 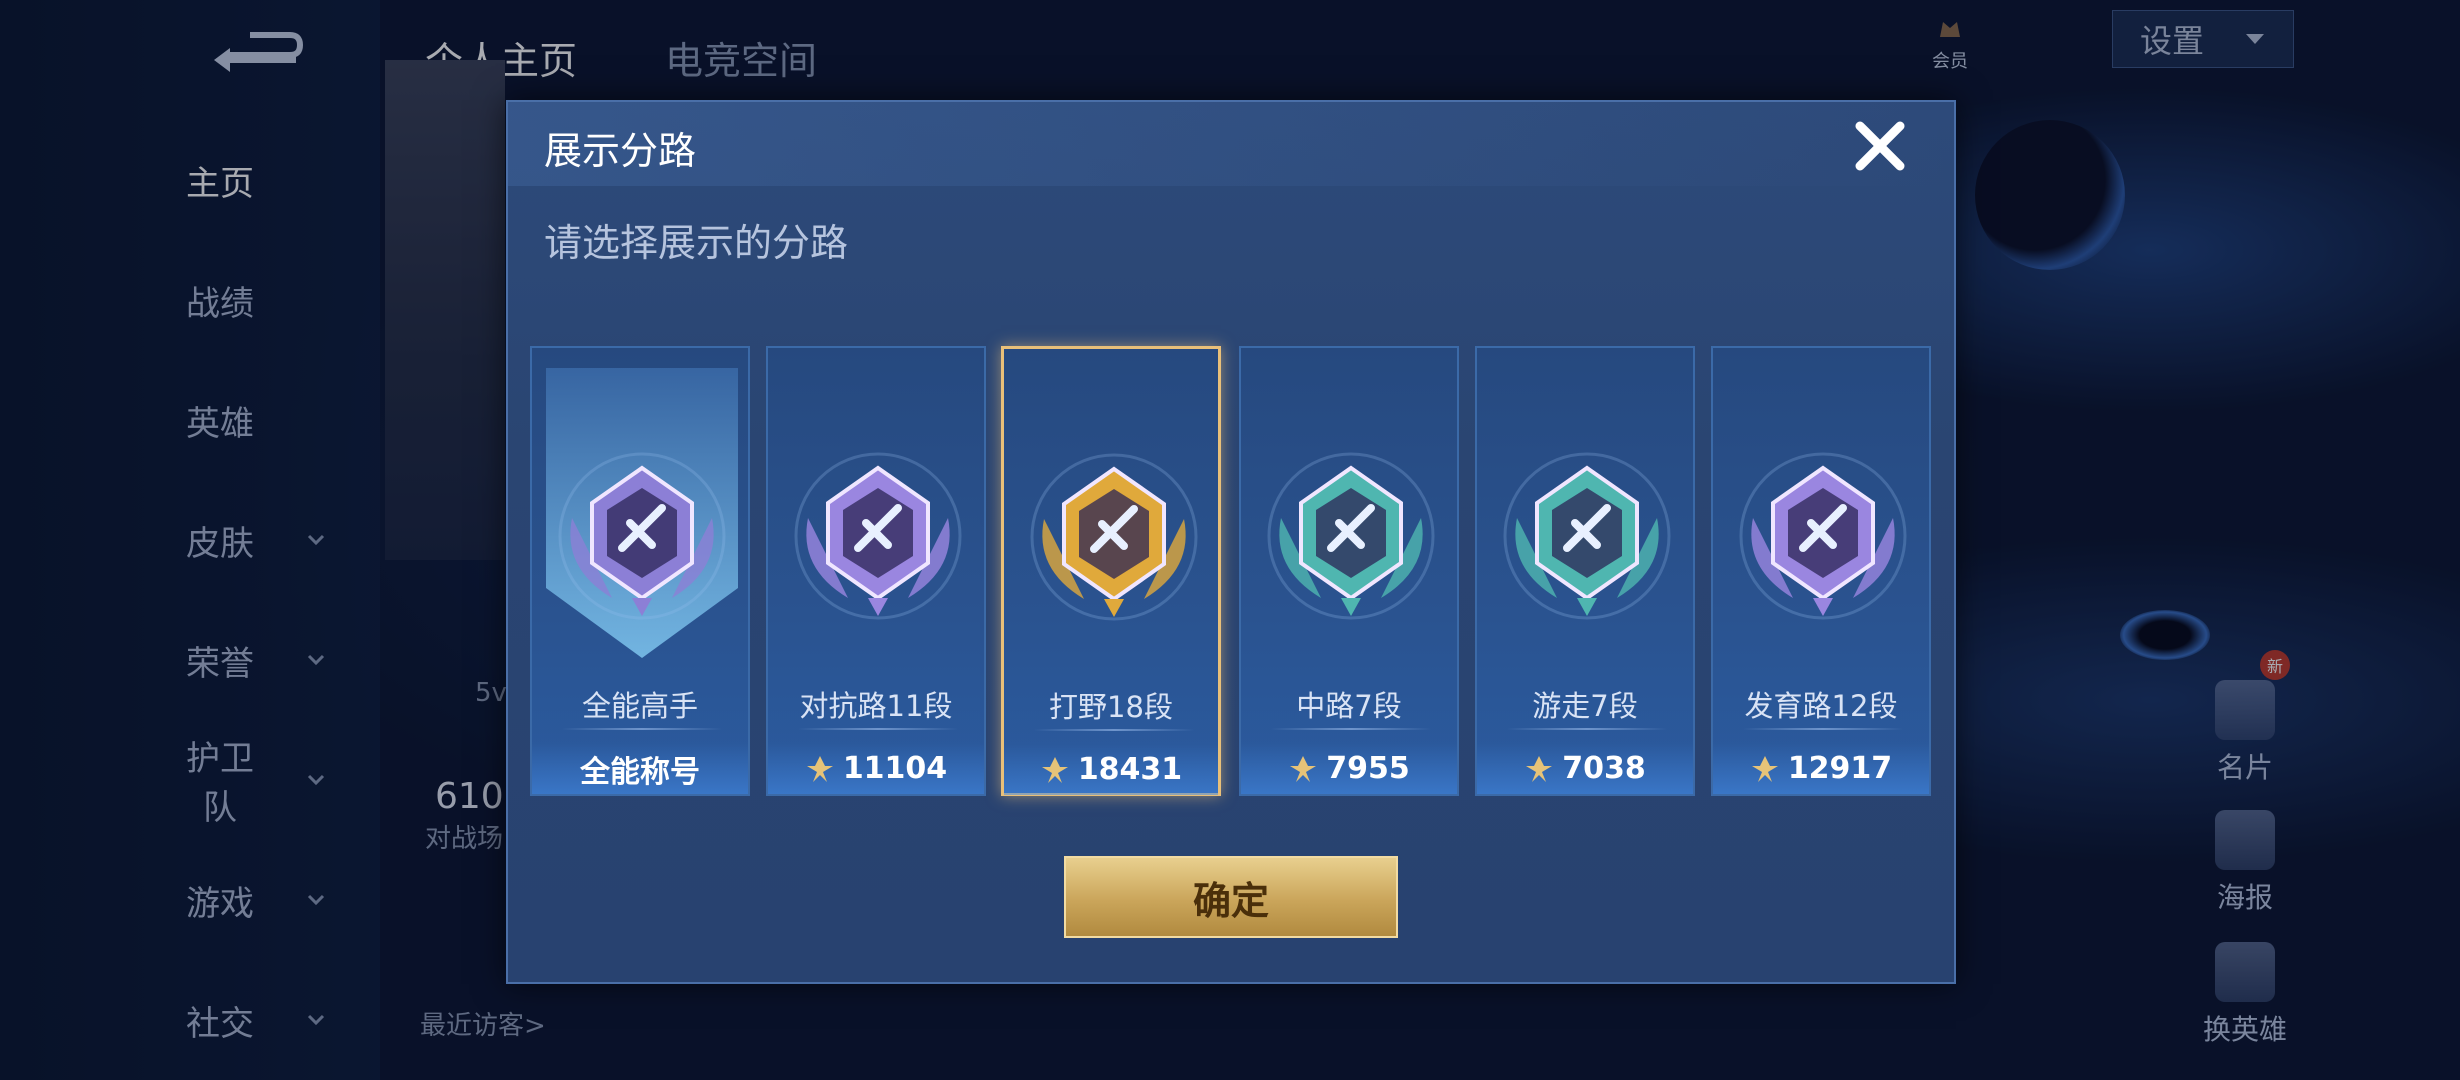 I want to click on lane-card: 游走7段 7038, so click(x=1585, y=571).